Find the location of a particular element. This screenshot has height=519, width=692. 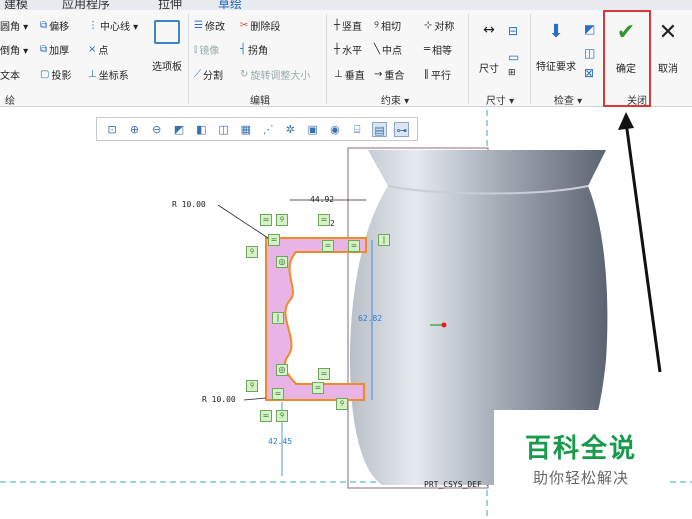

highlight-icon: ◩ is located at coordinates (589, 29).